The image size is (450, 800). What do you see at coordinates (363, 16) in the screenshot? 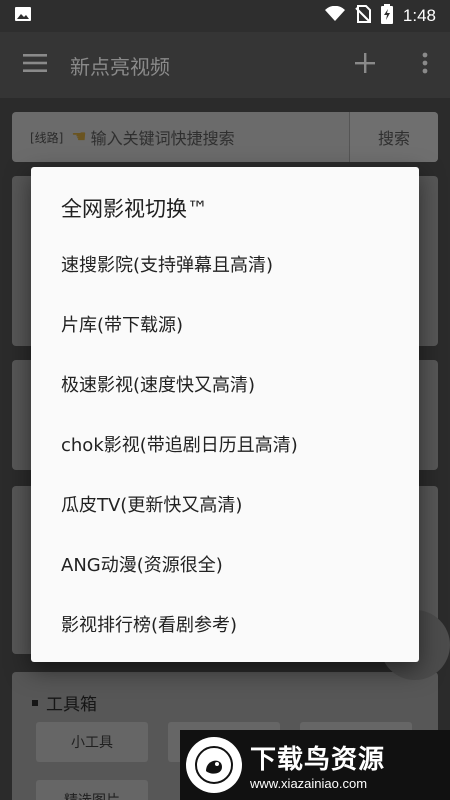
I see `no-sim-icon` at bounding box center [363, 16].